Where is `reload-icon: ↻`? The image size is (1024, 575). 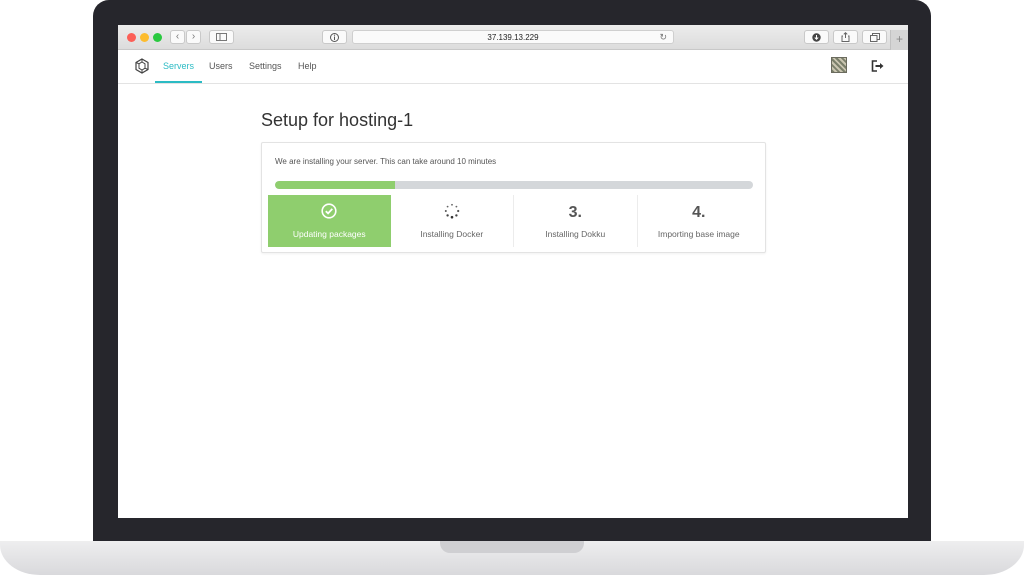
reload-icon: ↻ is located at coordinates (663, 37).